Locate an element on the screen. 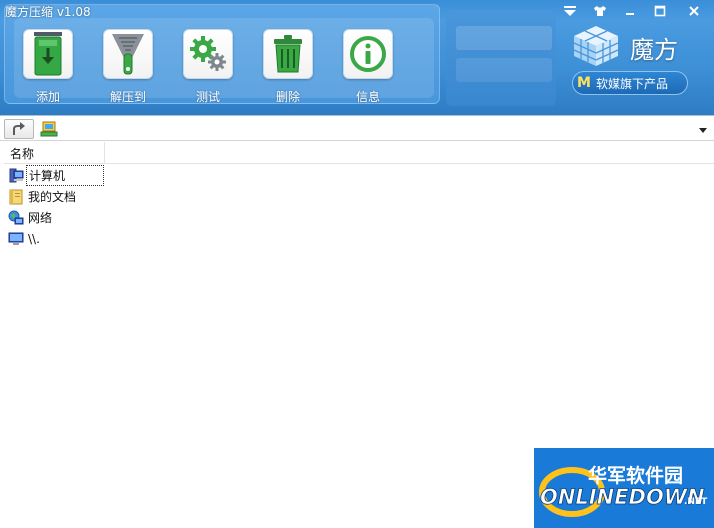 Image resolution: width=714 pixels, height=528 pixels. delete-label: 删除 is located at coordinates (287, 97).